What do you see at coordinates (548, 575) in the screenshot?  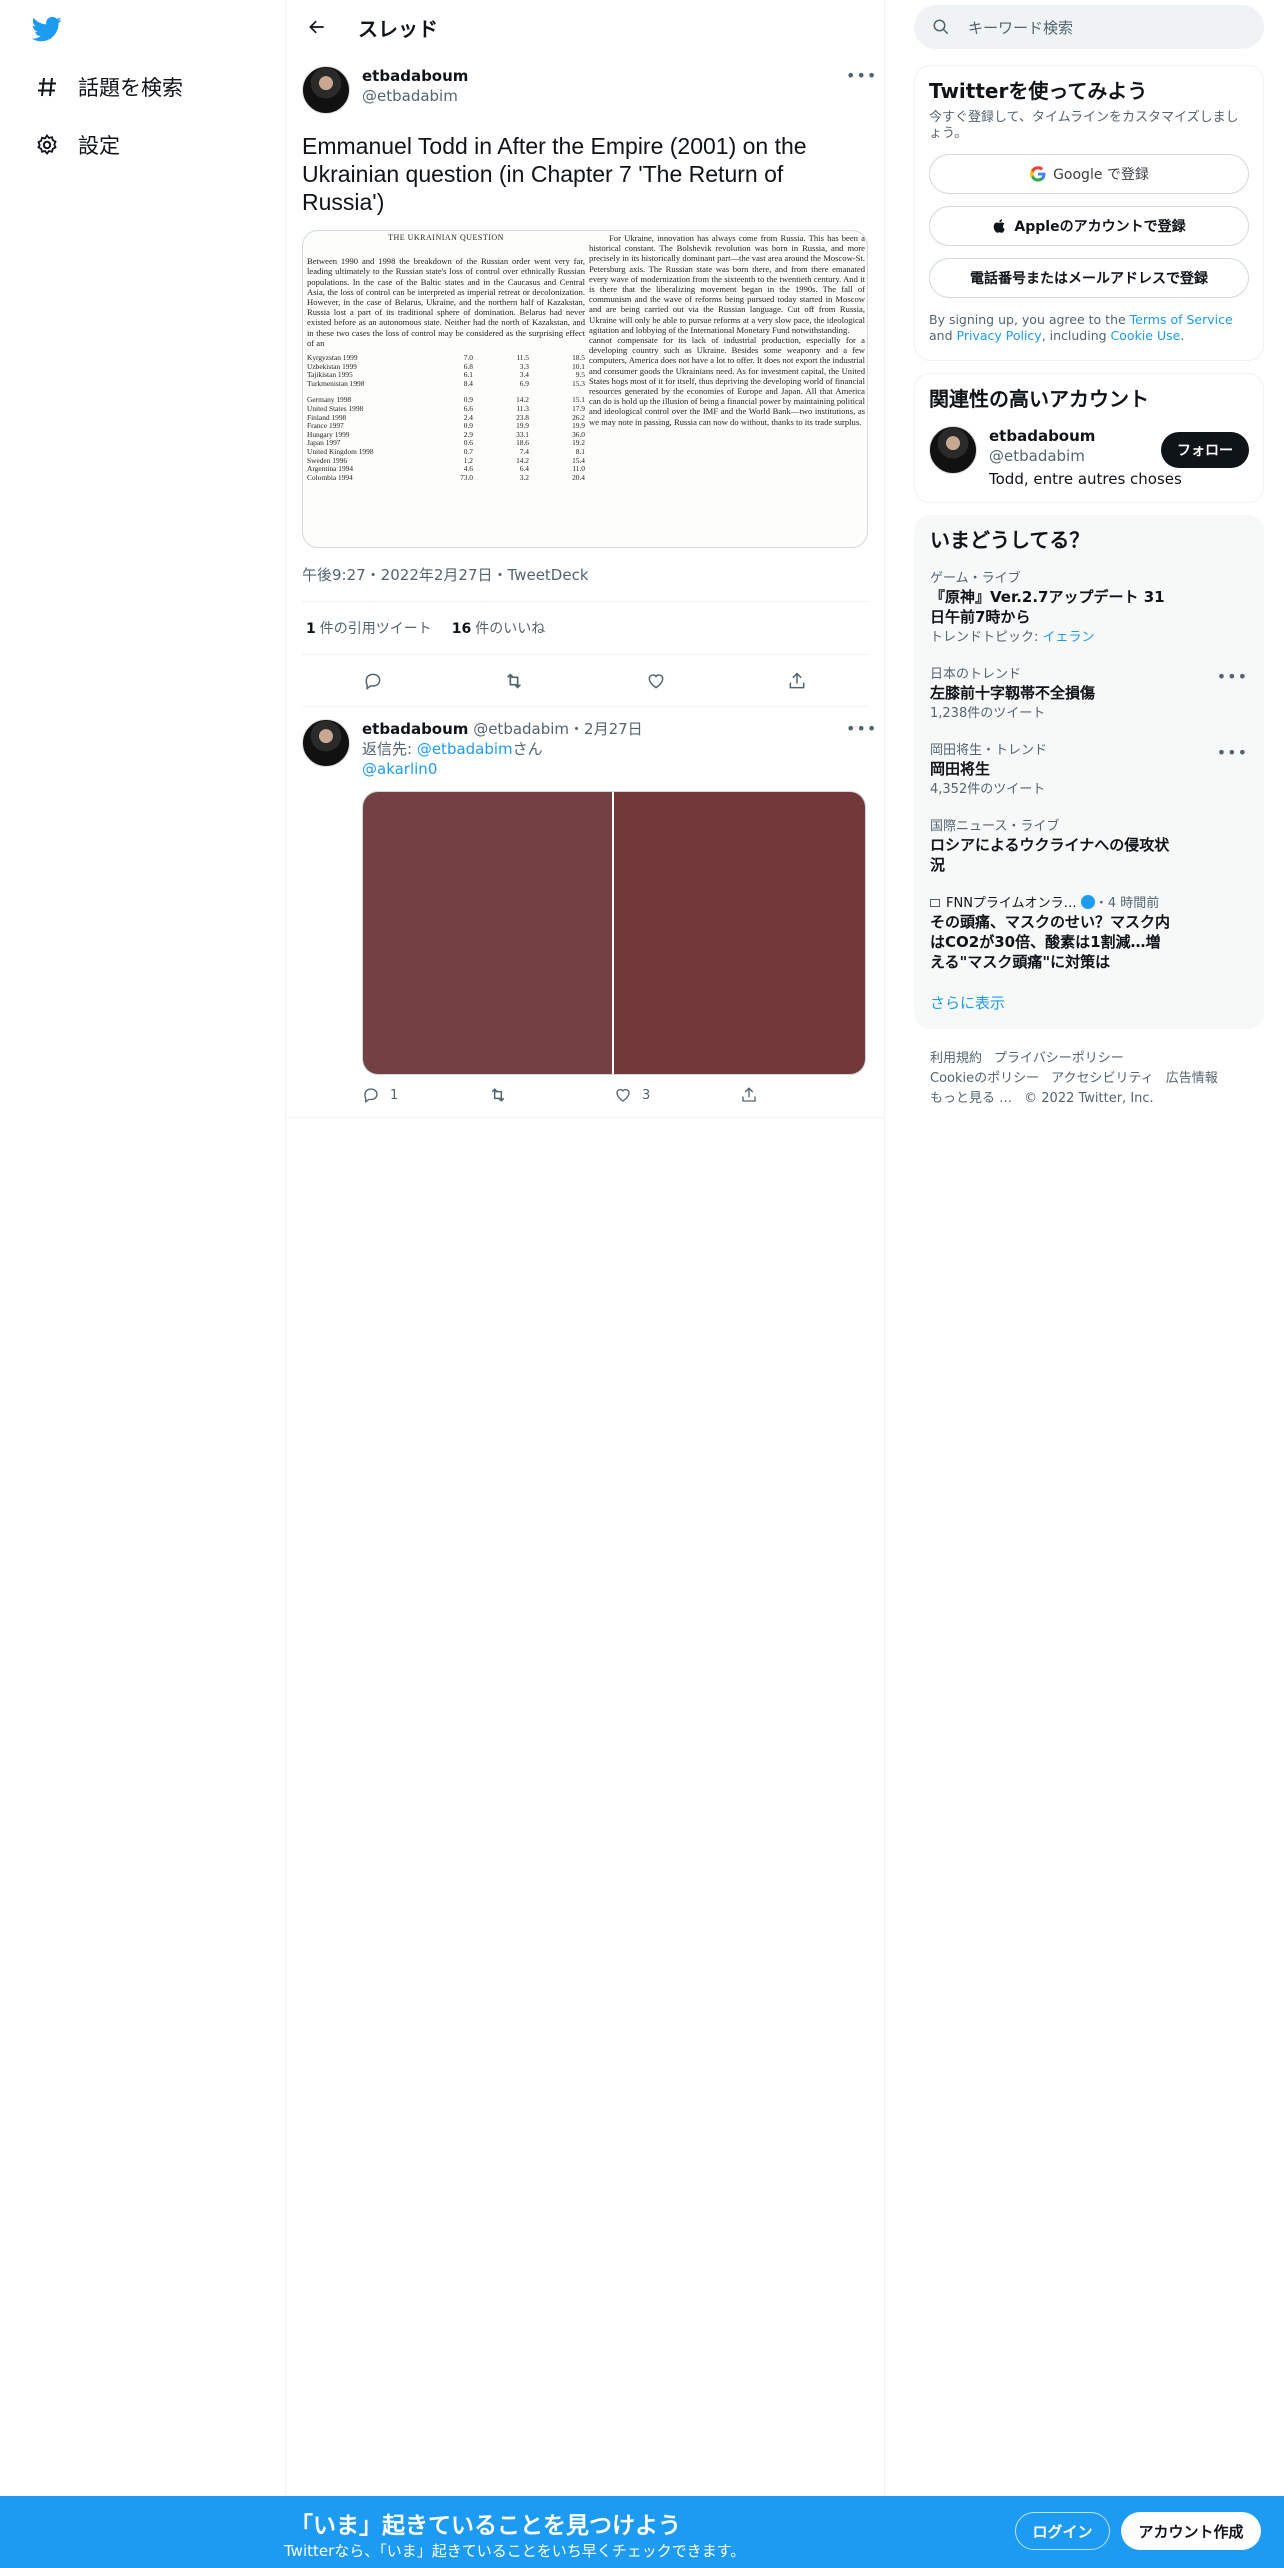 I see `tweet-client: TweetDeck` at bounding box center [548, 575].